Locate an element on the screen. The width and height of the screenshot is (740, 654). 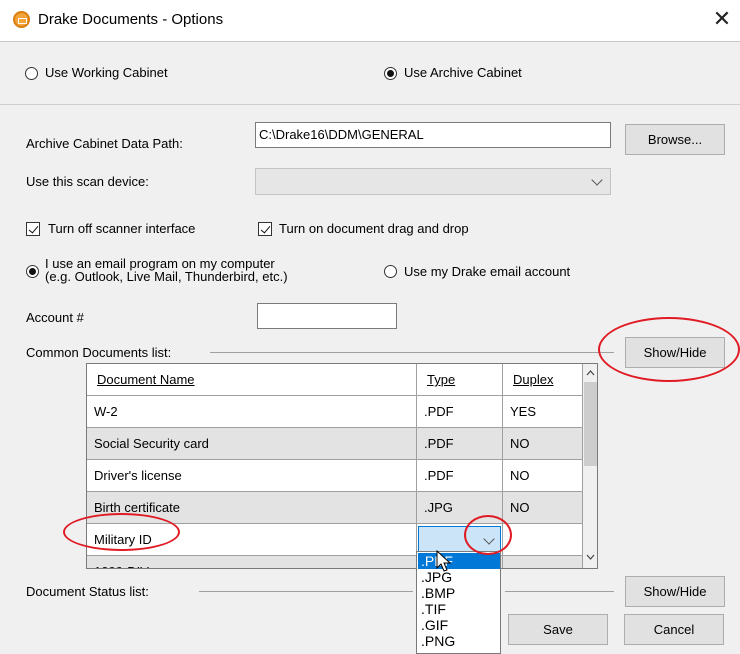
mouse-pointer-icon is located at coordinates (444, 561).